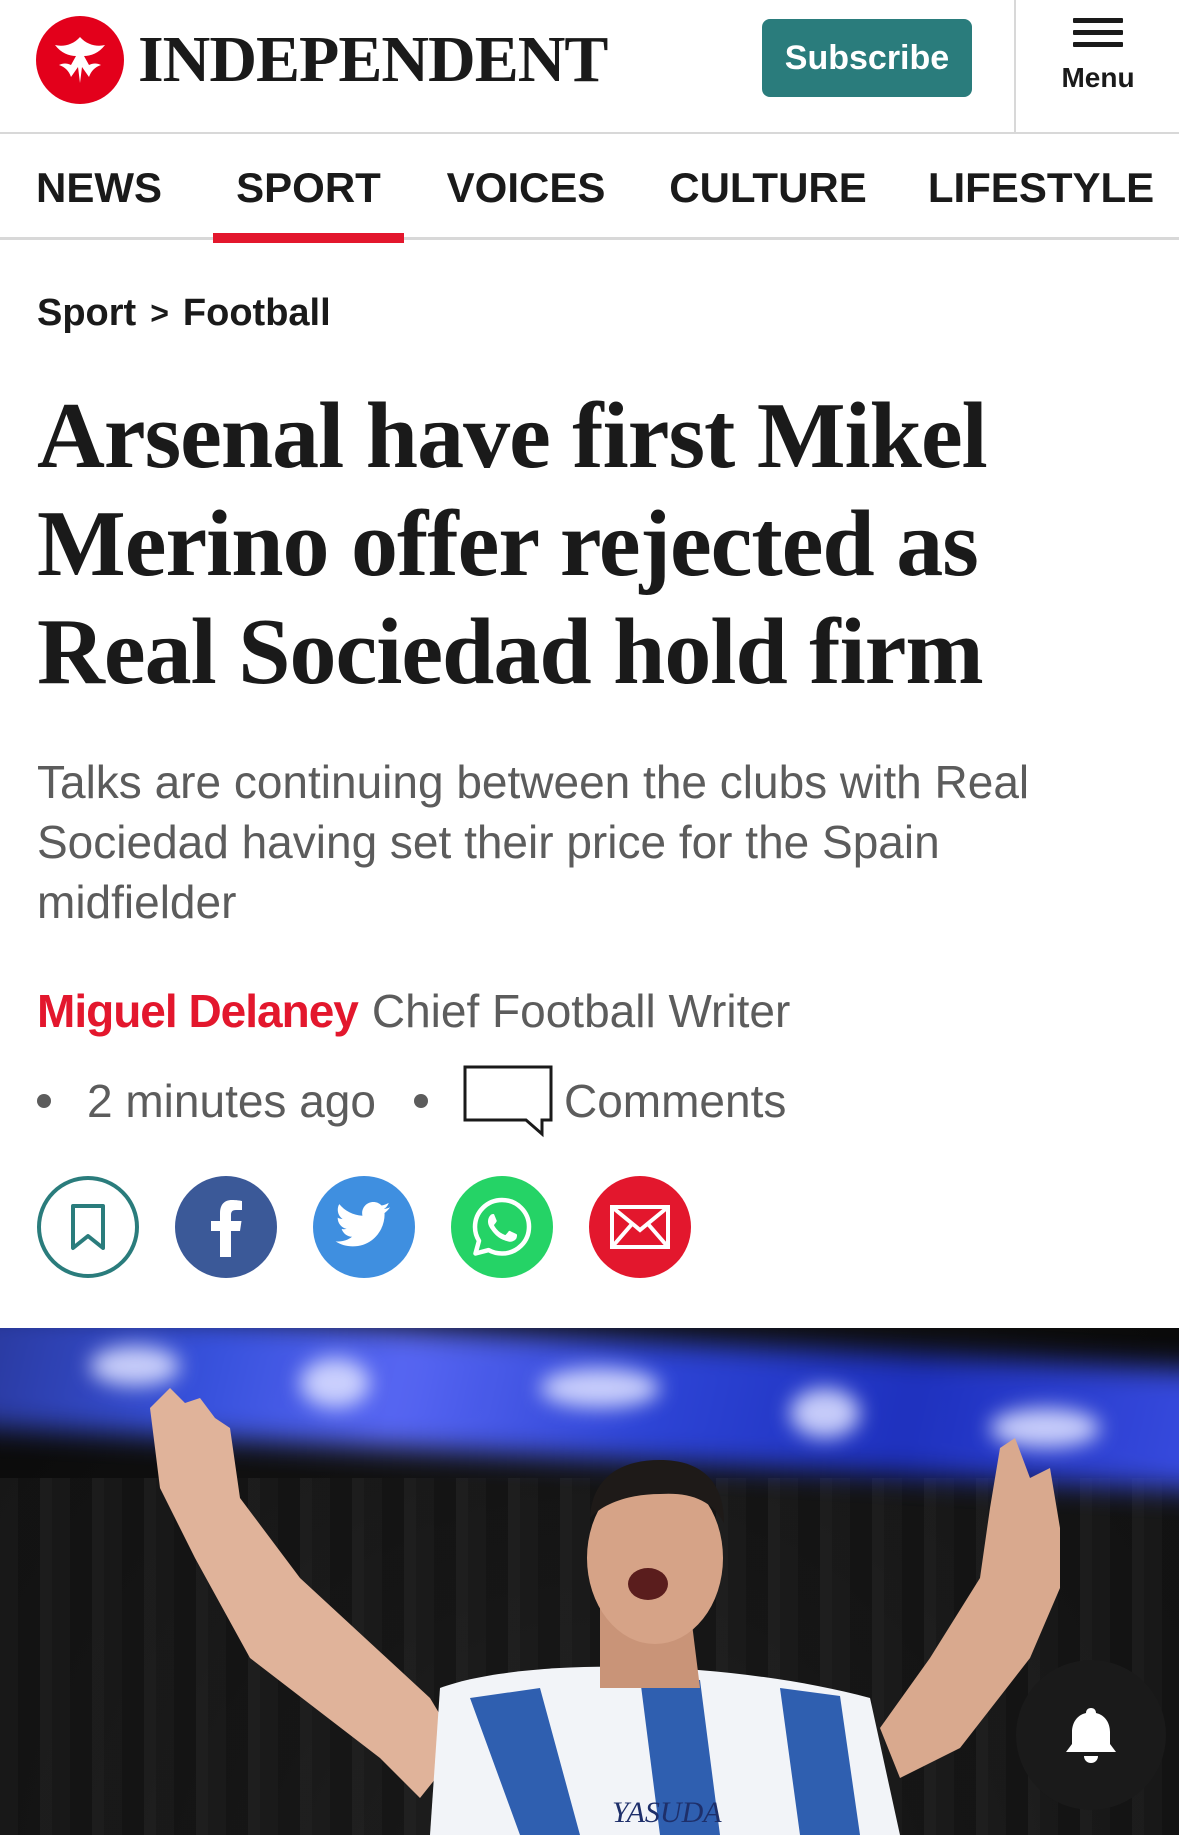 The width and height of the screenshot is (1179, 1835). I want to click on site-logo: INDEPENDENT, so click(322, 60).